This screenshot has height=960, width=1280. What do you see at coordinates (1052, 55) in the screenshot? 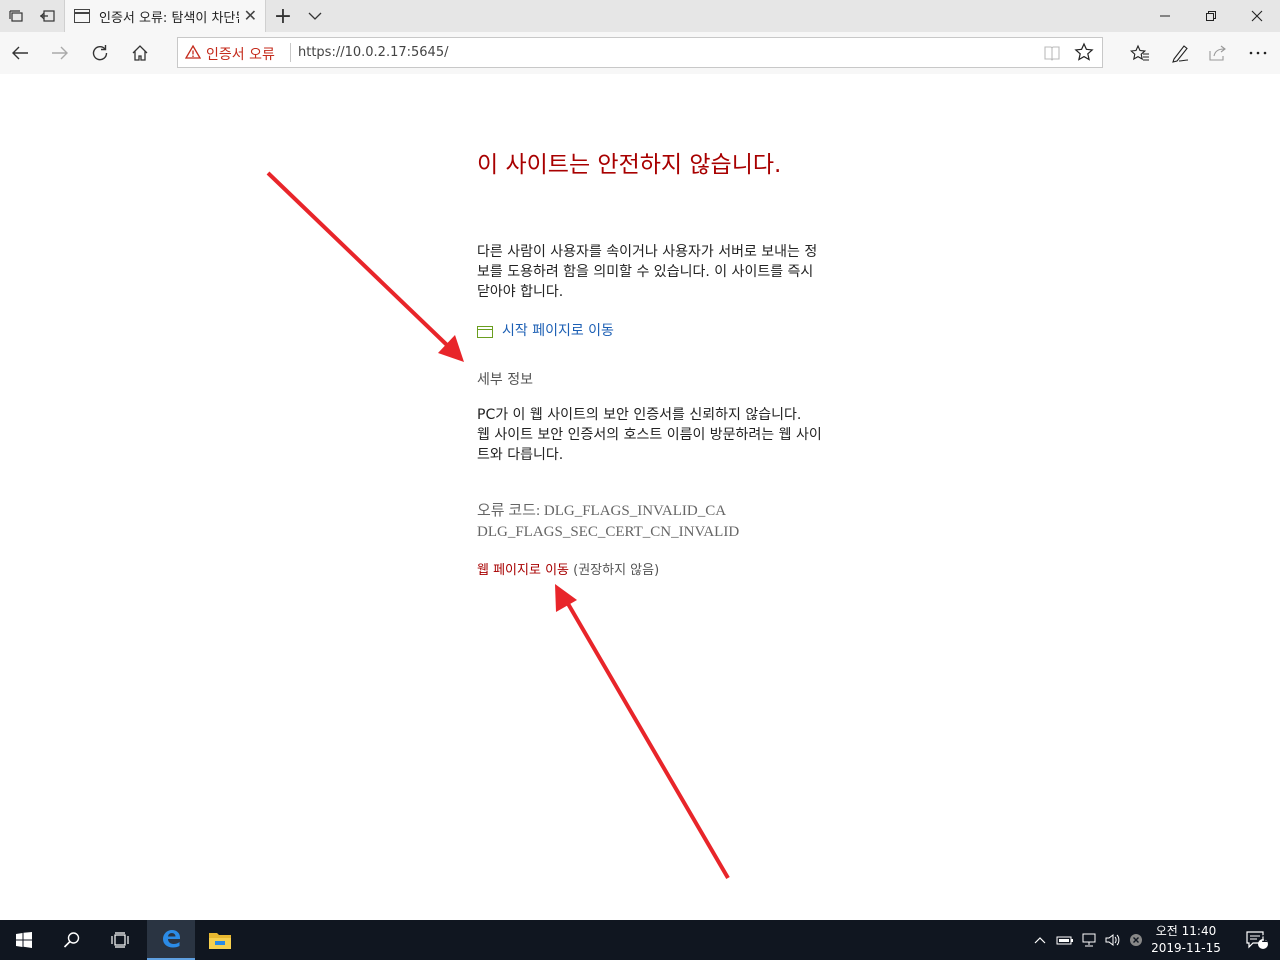
I see `reading-view-icon` at bounding box center [1052, 55].